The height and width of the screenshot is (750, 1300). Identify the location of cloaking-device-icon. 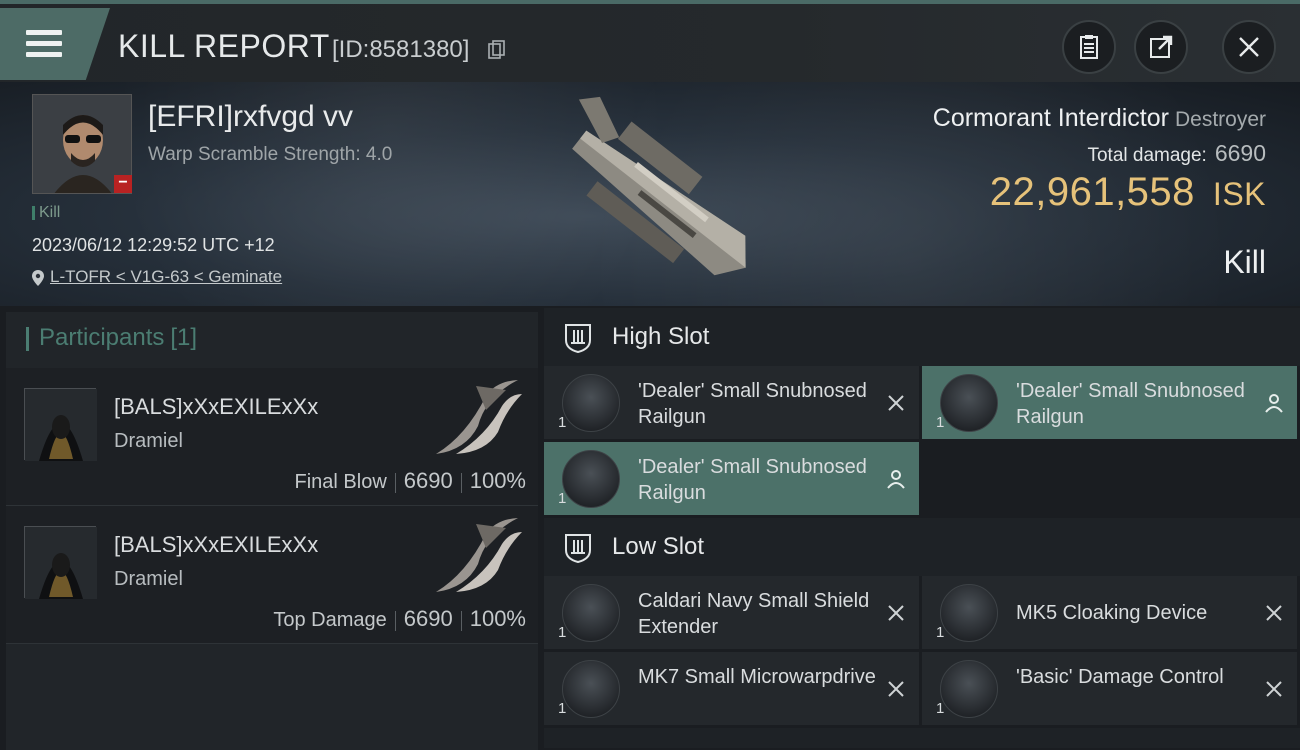
(969, 613).